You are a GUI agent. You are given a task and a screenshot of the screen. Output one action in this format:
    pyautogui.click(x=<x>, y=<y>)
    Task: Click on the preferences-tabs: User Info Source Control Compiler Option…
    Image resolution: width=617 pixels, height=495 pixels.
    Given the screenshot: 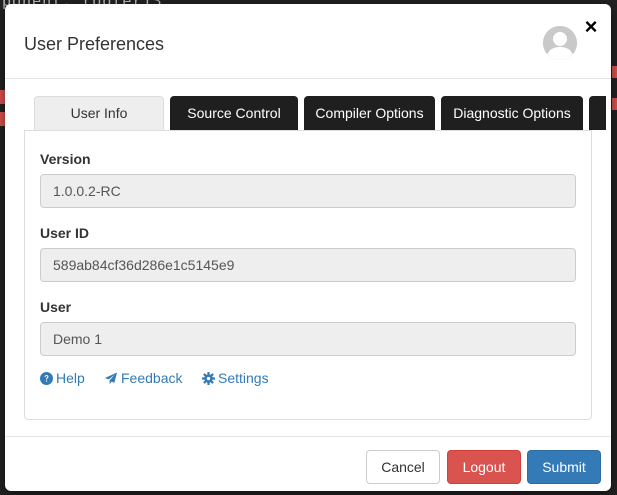 What is the action you would take?
    pyautogui.click(x=320, y=113)
    